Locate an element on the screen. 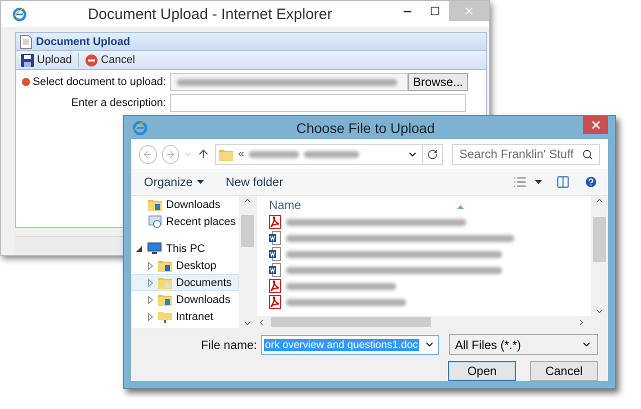 The width and height of the screenshot is (641, 409). toolbar-button: Upload is located at coordinates (46, 60).